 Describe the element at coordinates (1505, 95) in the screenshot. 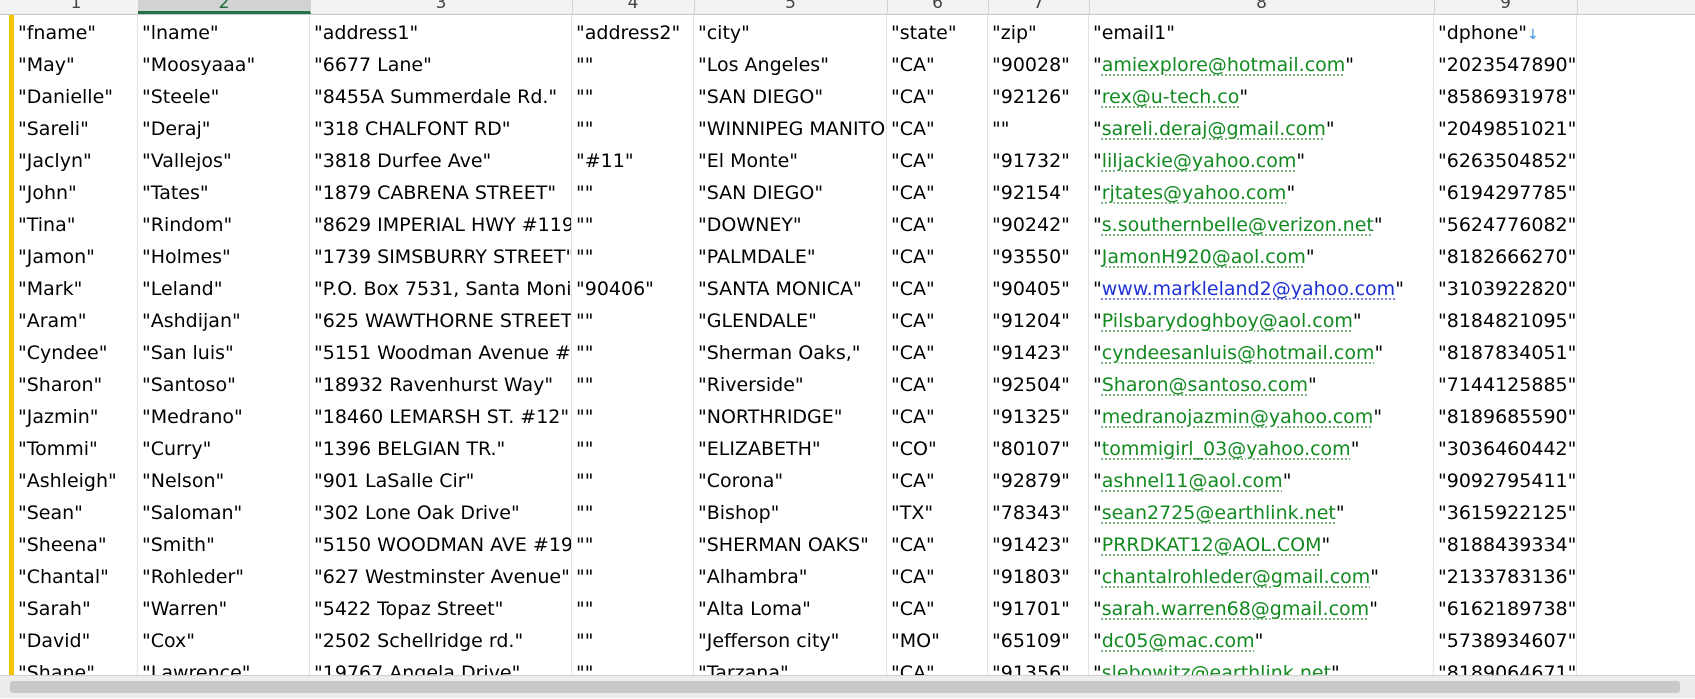

I see `cell: "8586931978"↓` at that location.